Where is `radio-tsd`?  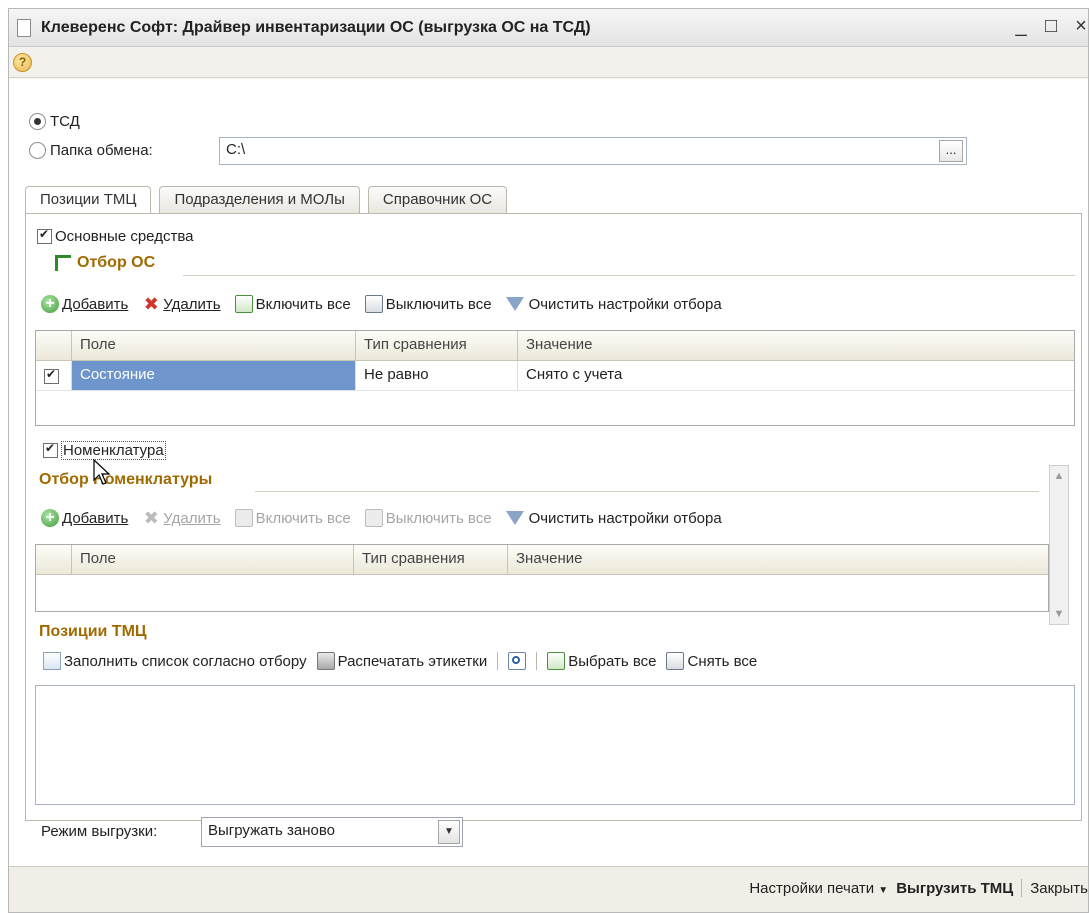 radio-tsd is located at coordinates (37, 121).